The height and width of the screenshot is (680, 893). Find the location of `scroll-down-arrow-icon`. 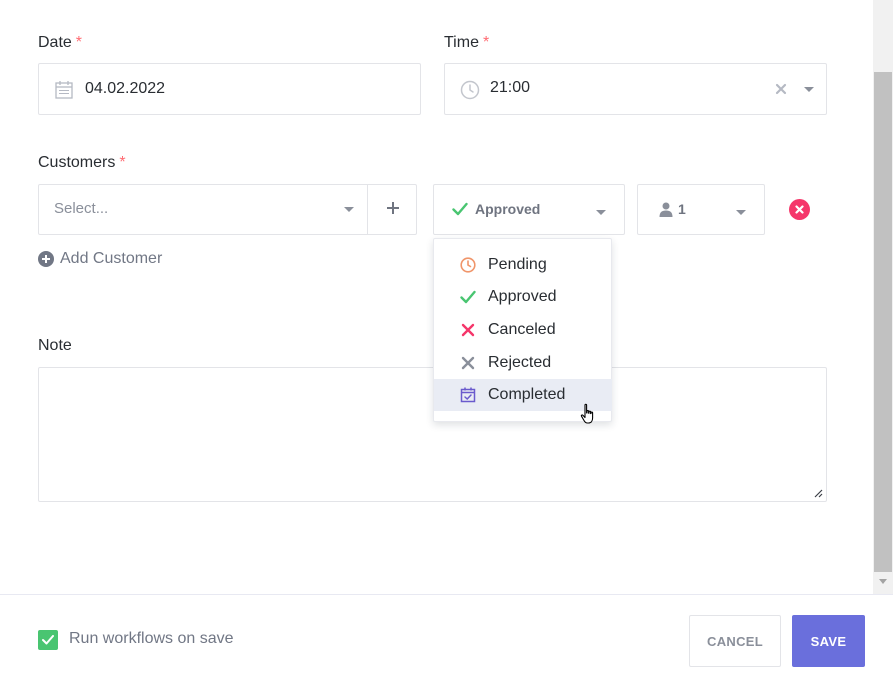

scroll-down-arrow-icon is located at coordinates (883, 581).